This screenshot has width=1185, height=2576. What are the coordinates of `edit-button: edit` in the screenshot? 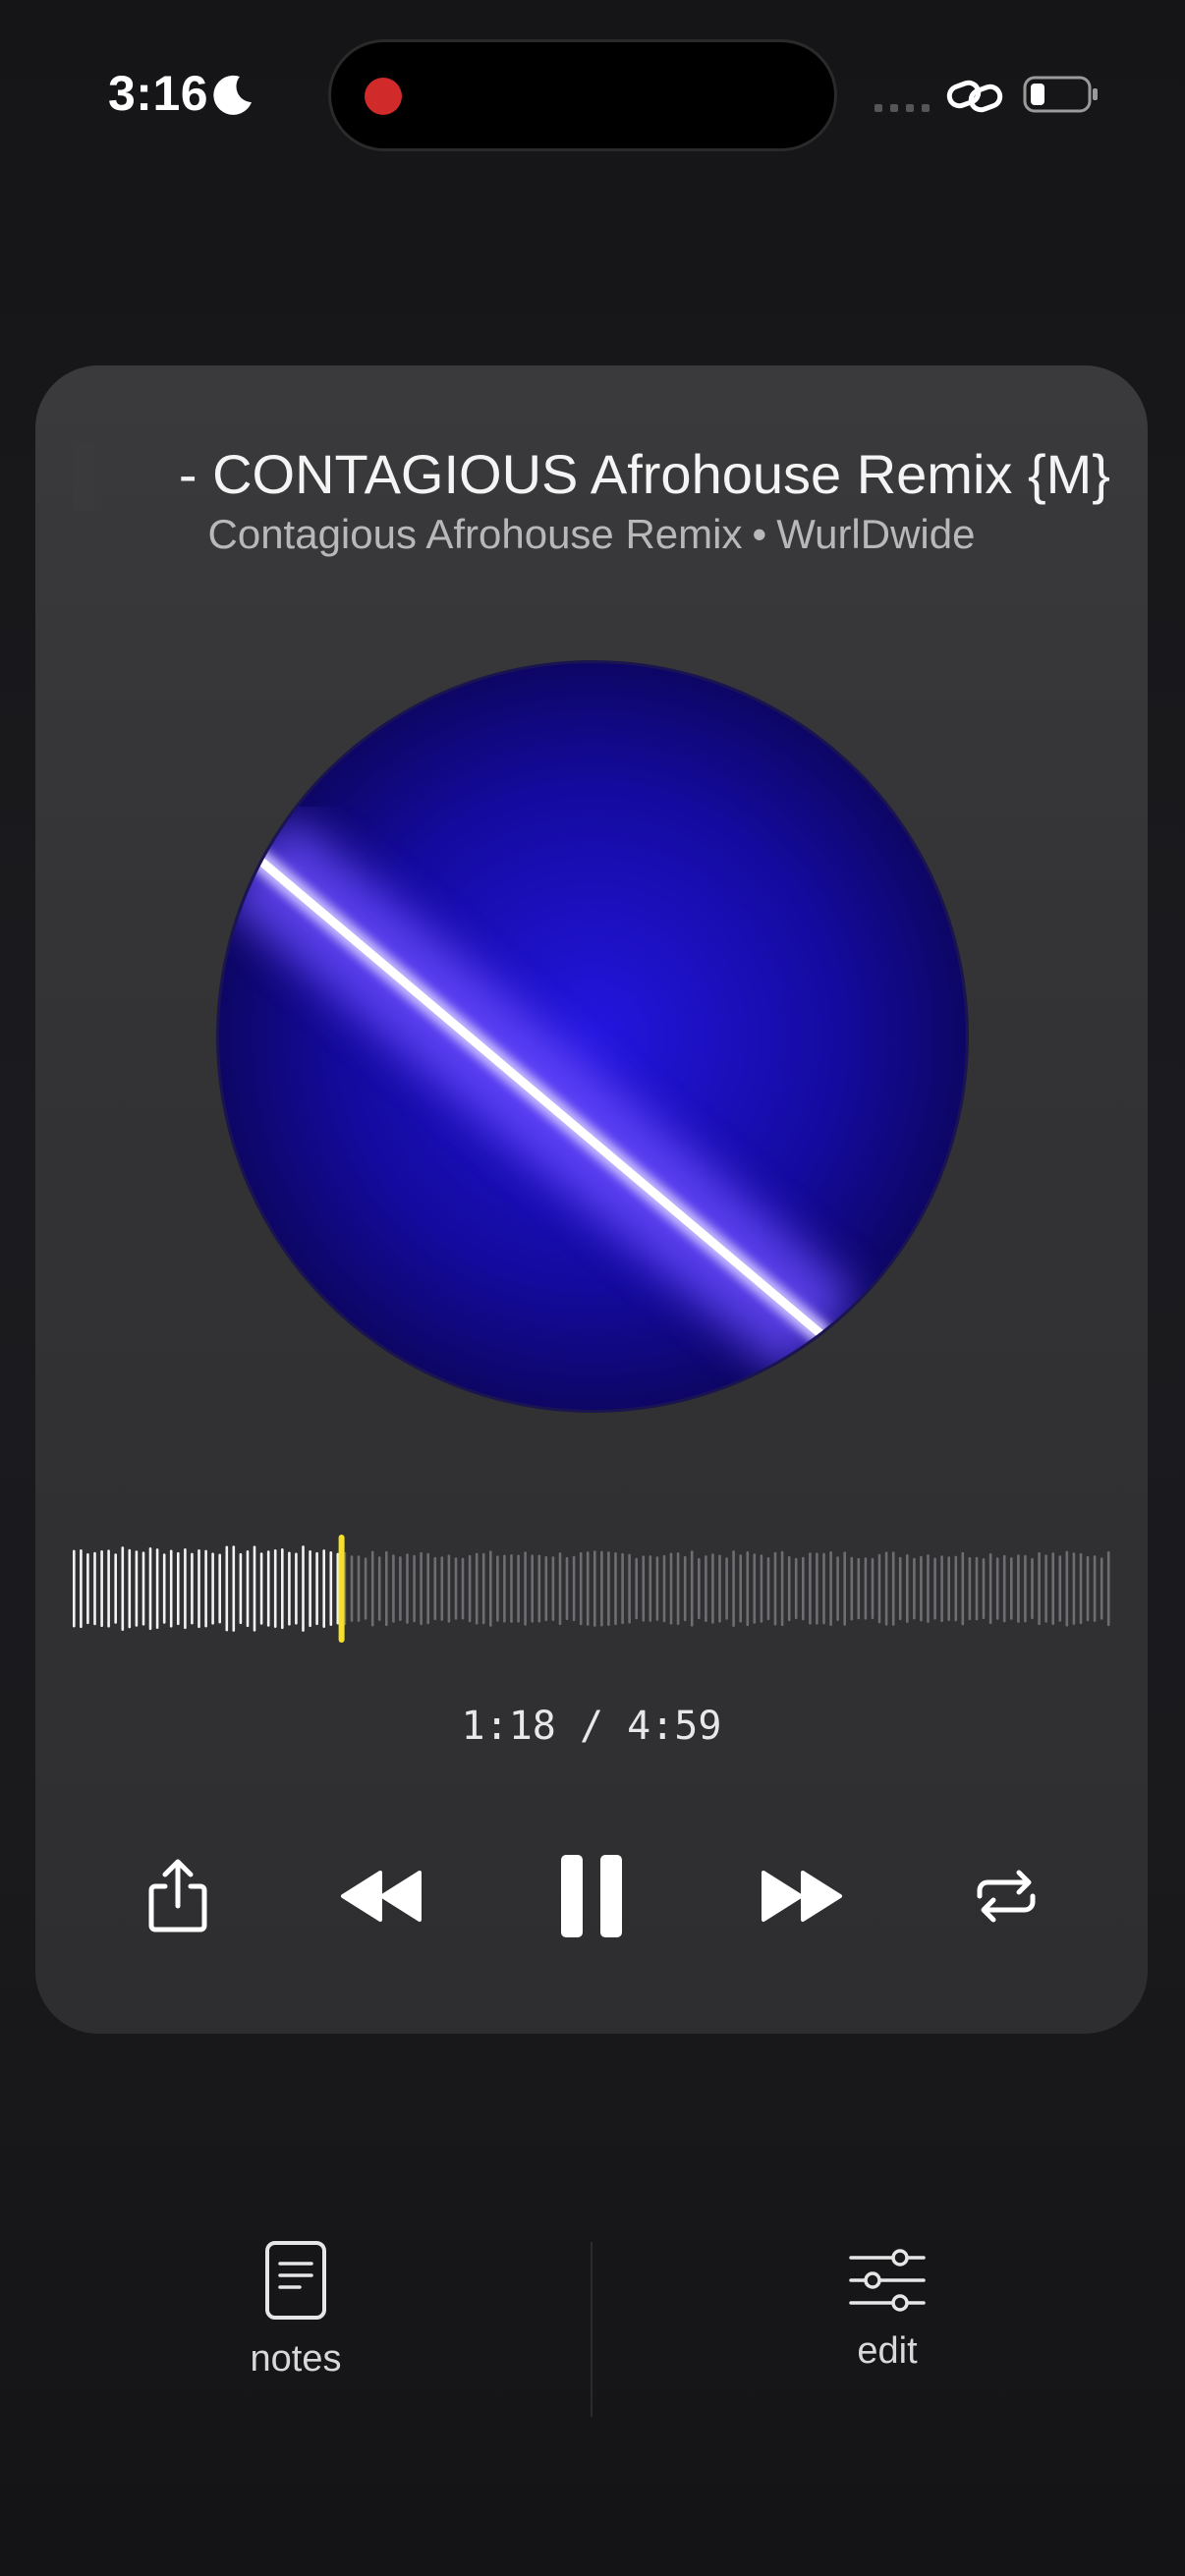 It's located at (888, 2310).